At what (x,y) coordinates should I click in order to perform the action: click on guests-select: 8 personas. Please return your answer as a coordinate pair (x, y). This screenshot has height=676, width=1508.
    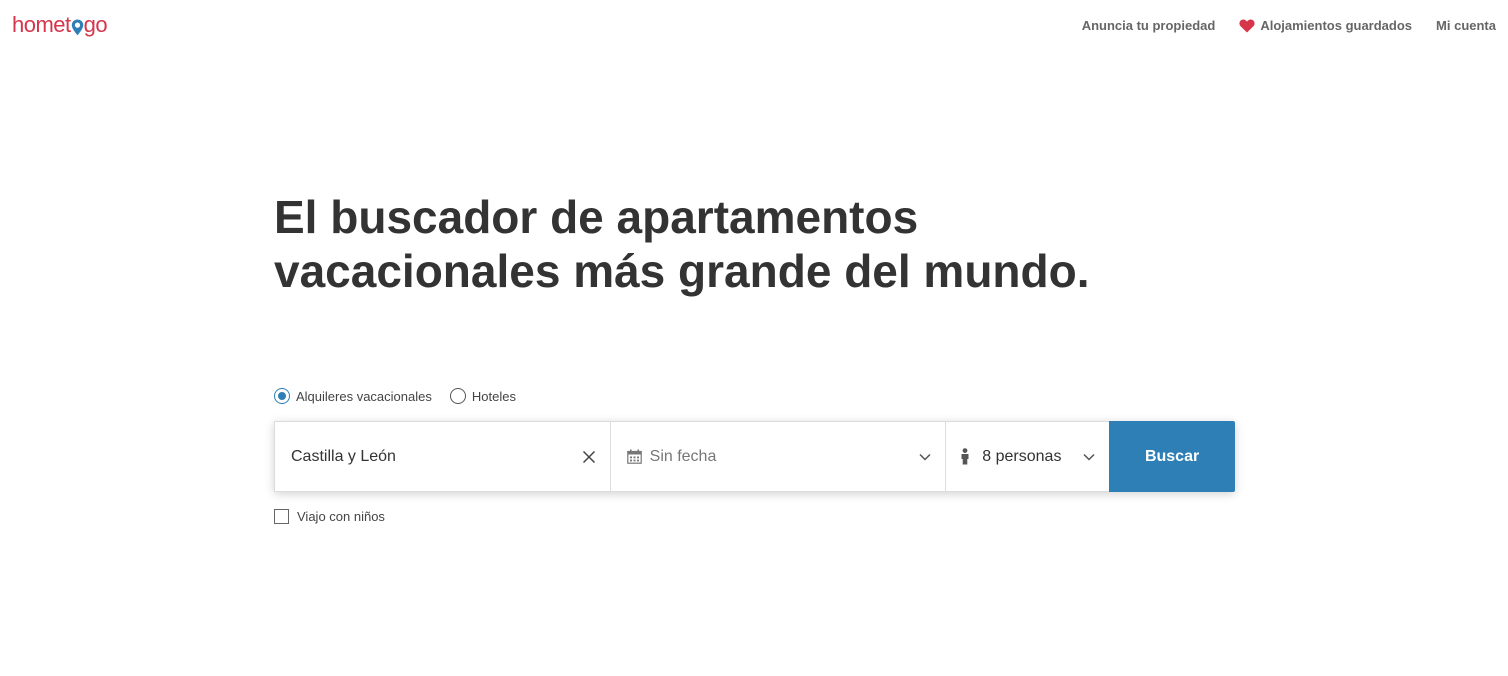
    Looking at the image, I should click on (1027, 456).